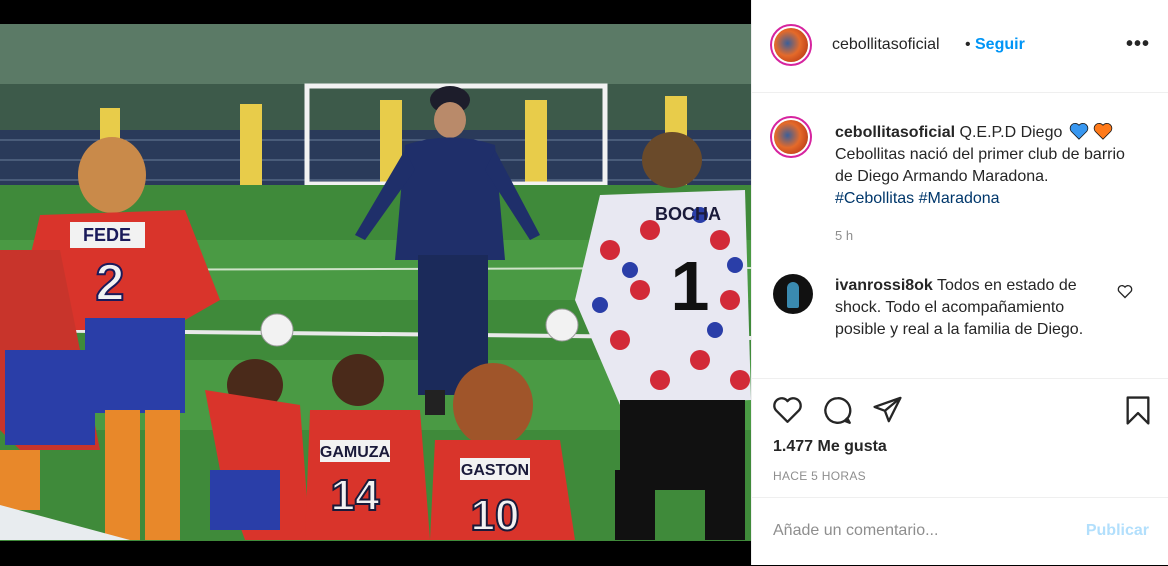  I want to click on post-header: cebollitasoficial • Seguir •••, so click(960, 46).